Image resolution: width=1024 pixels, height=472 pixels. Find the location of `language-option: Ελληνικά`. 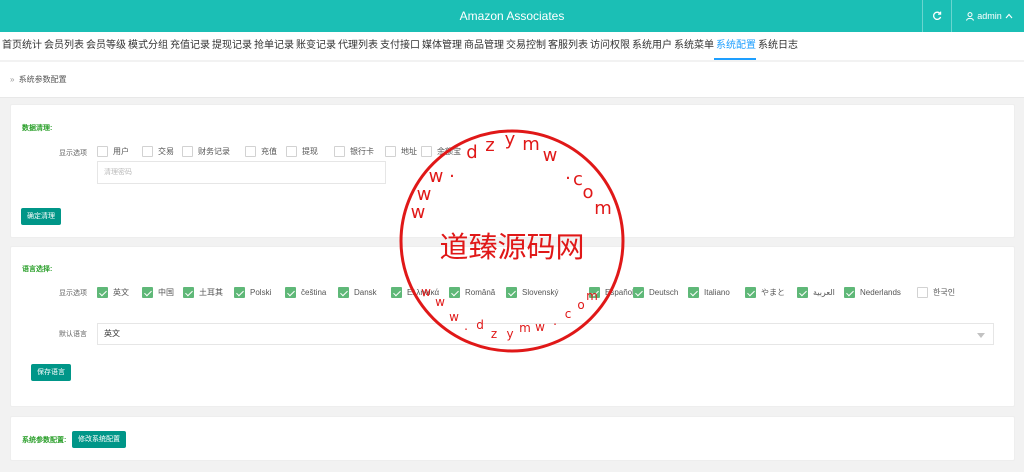

language-option: Ελληνικά is located at coordinates (415, 292).